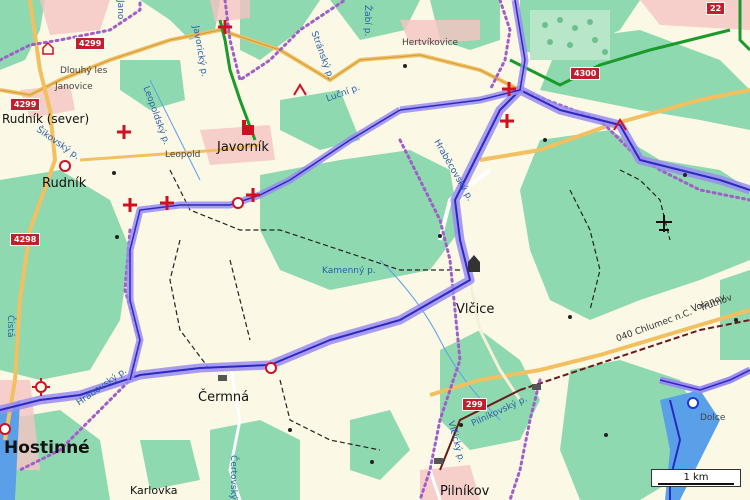 The image size is (750, 500). What do you see at coordinates (84, 71) in the screenshot?
I see `label-dlouhy-les: Dlouhý les` at bounding box center [84, 71].